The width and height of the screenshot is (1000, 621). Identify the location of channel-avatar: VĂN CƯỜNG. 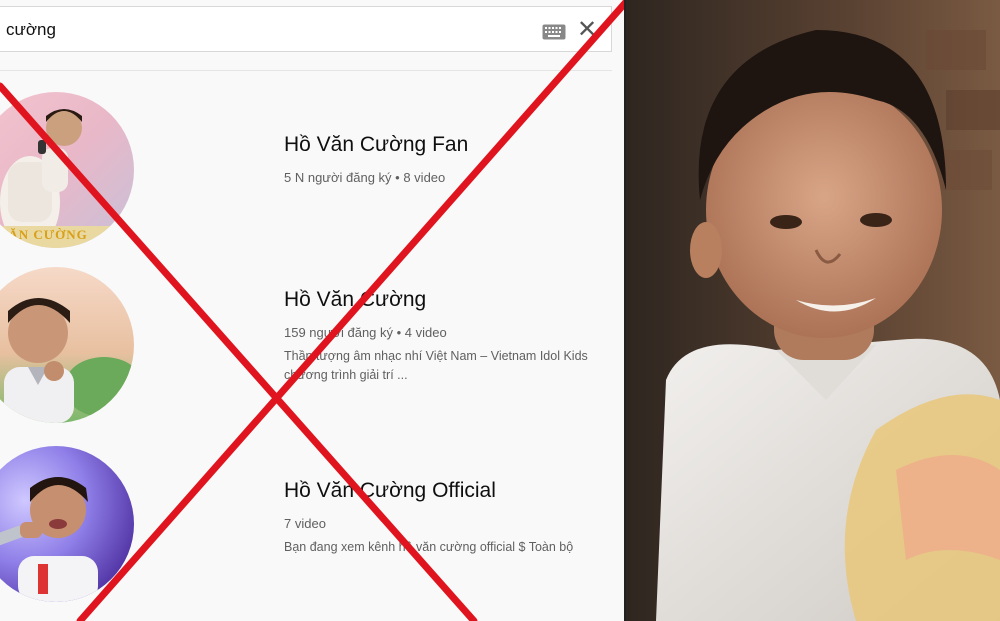
(67, 170).